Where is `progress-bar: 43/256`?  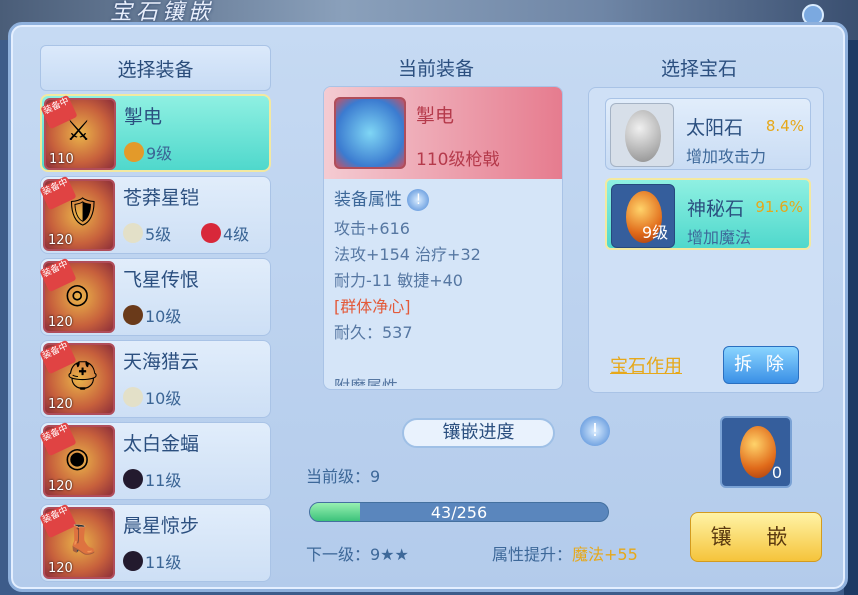 progress-bar: 43/256 is located at coordinates (459, 512).